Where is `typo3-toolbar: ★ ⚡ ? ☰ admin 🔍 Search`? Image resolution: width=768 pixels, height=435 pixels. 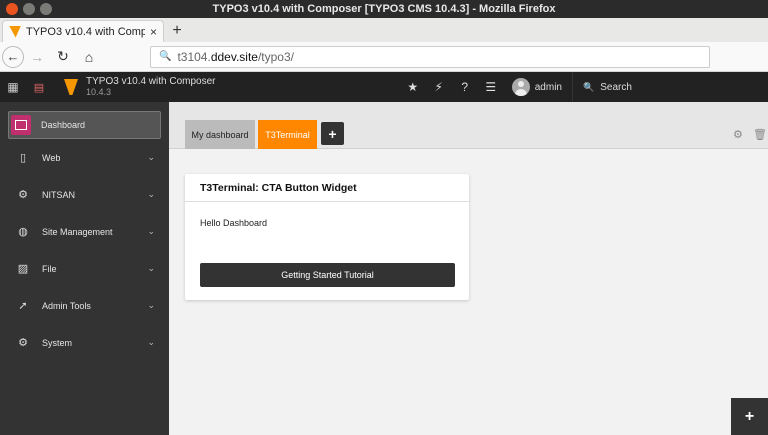 typo3-toolbar: ★ ⚡ ? ☰ admin 🔍 Search is located at coordinates (584, 87).